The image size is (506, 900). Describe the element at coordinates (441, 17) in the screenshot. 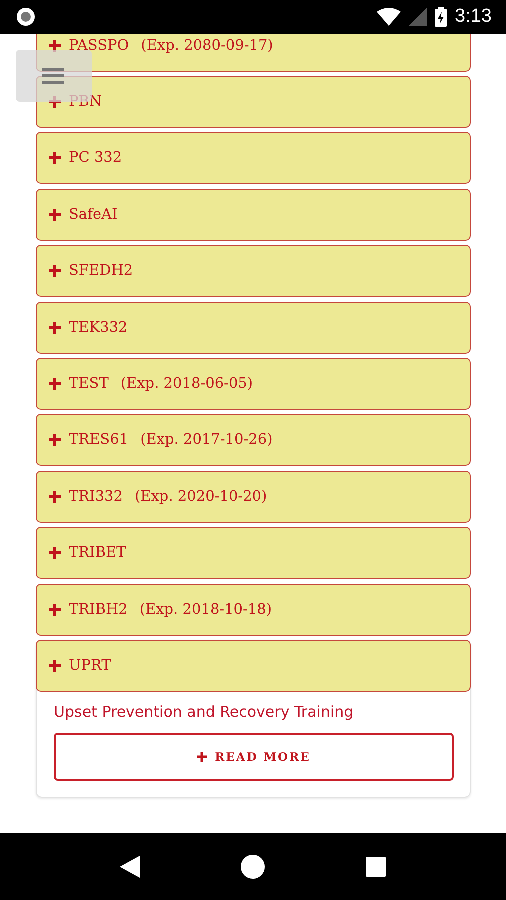

I see `battery-icon` at that location.